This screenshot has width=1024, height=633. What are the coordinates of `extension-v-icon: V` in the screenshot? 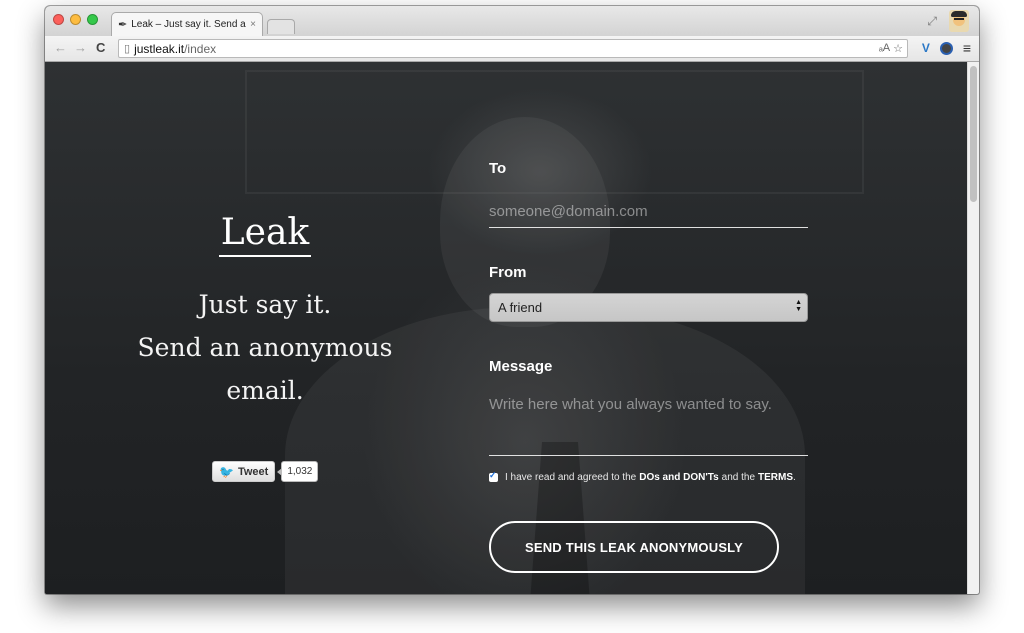 It's located at (926, 48).